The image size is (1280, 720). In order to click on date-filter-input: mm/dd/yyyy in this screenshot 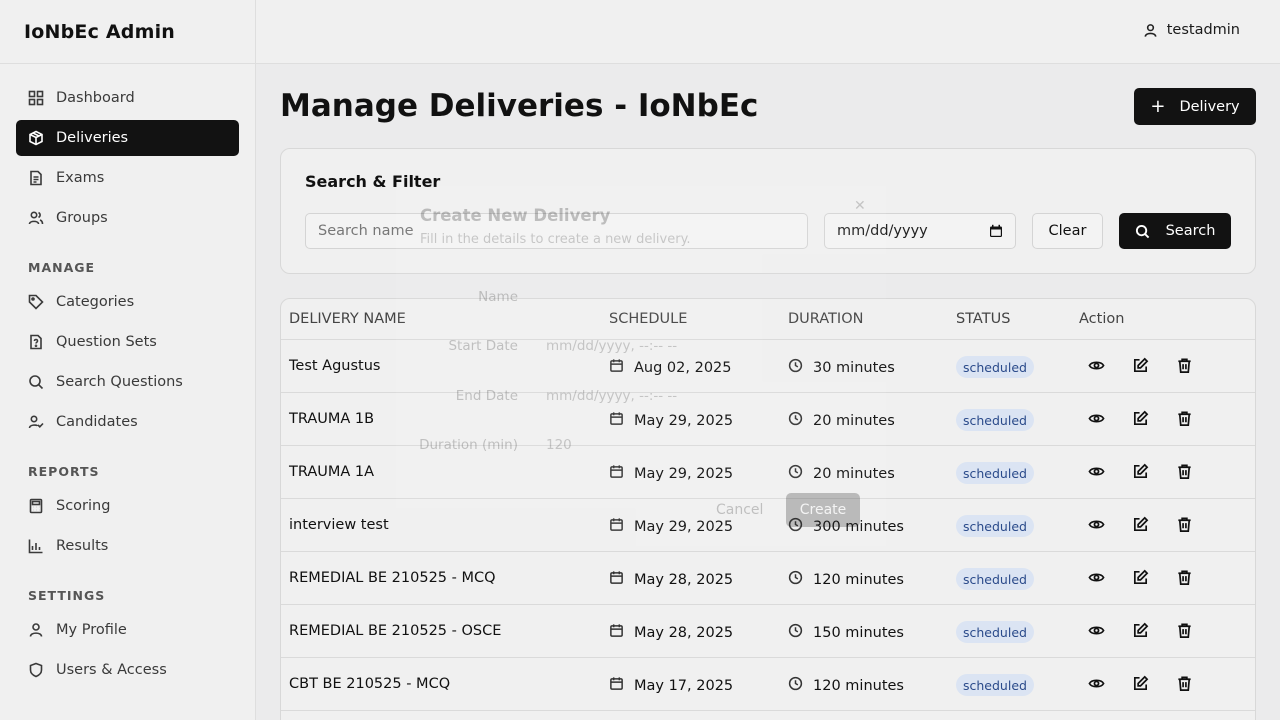, I will do `click(920, 231)`.